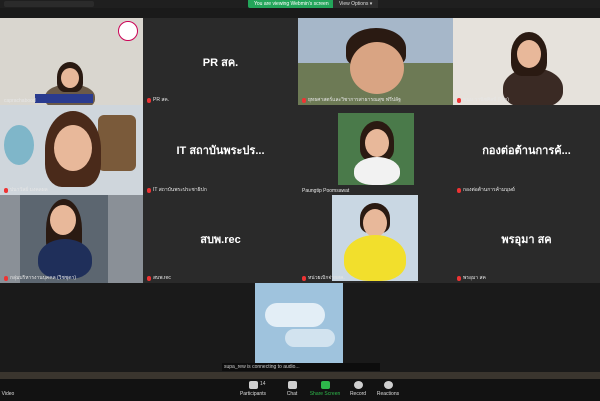 The image size is (600, 401). I want to click on participant-name-display: PR สค., so click(220, 62).